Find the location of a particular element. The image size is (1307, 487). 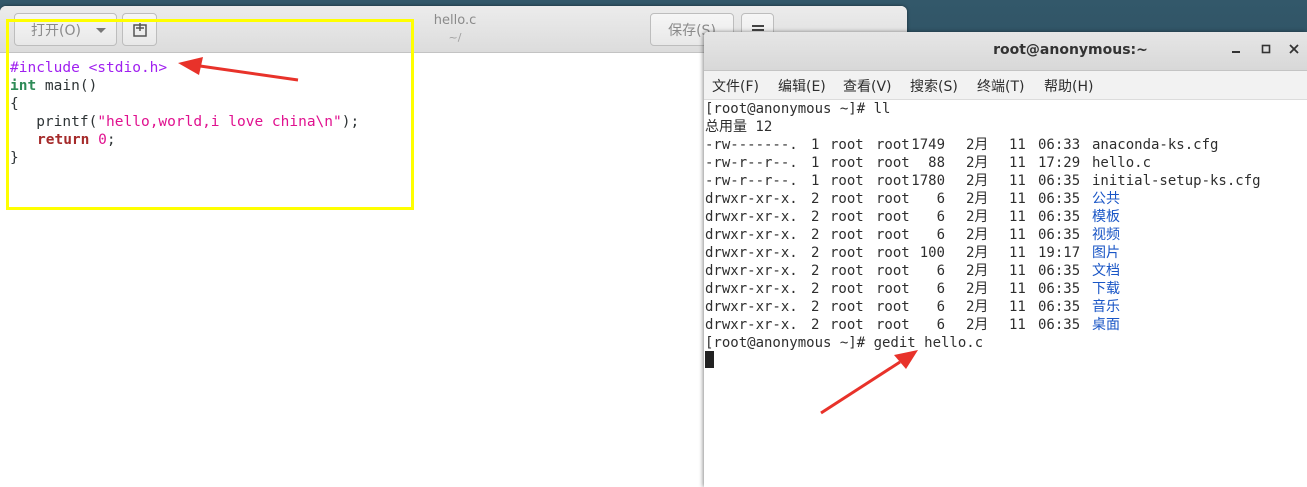

listing-name: 公共 is located at coordinates (1106, 199).